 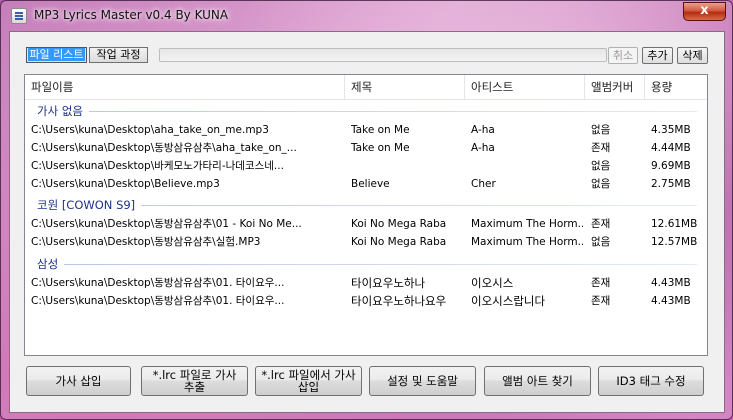 What do you see at coordinates (366, 111) in the screenshot?
I see `group-header: 가사 없음` at bounding box center [366, 111].